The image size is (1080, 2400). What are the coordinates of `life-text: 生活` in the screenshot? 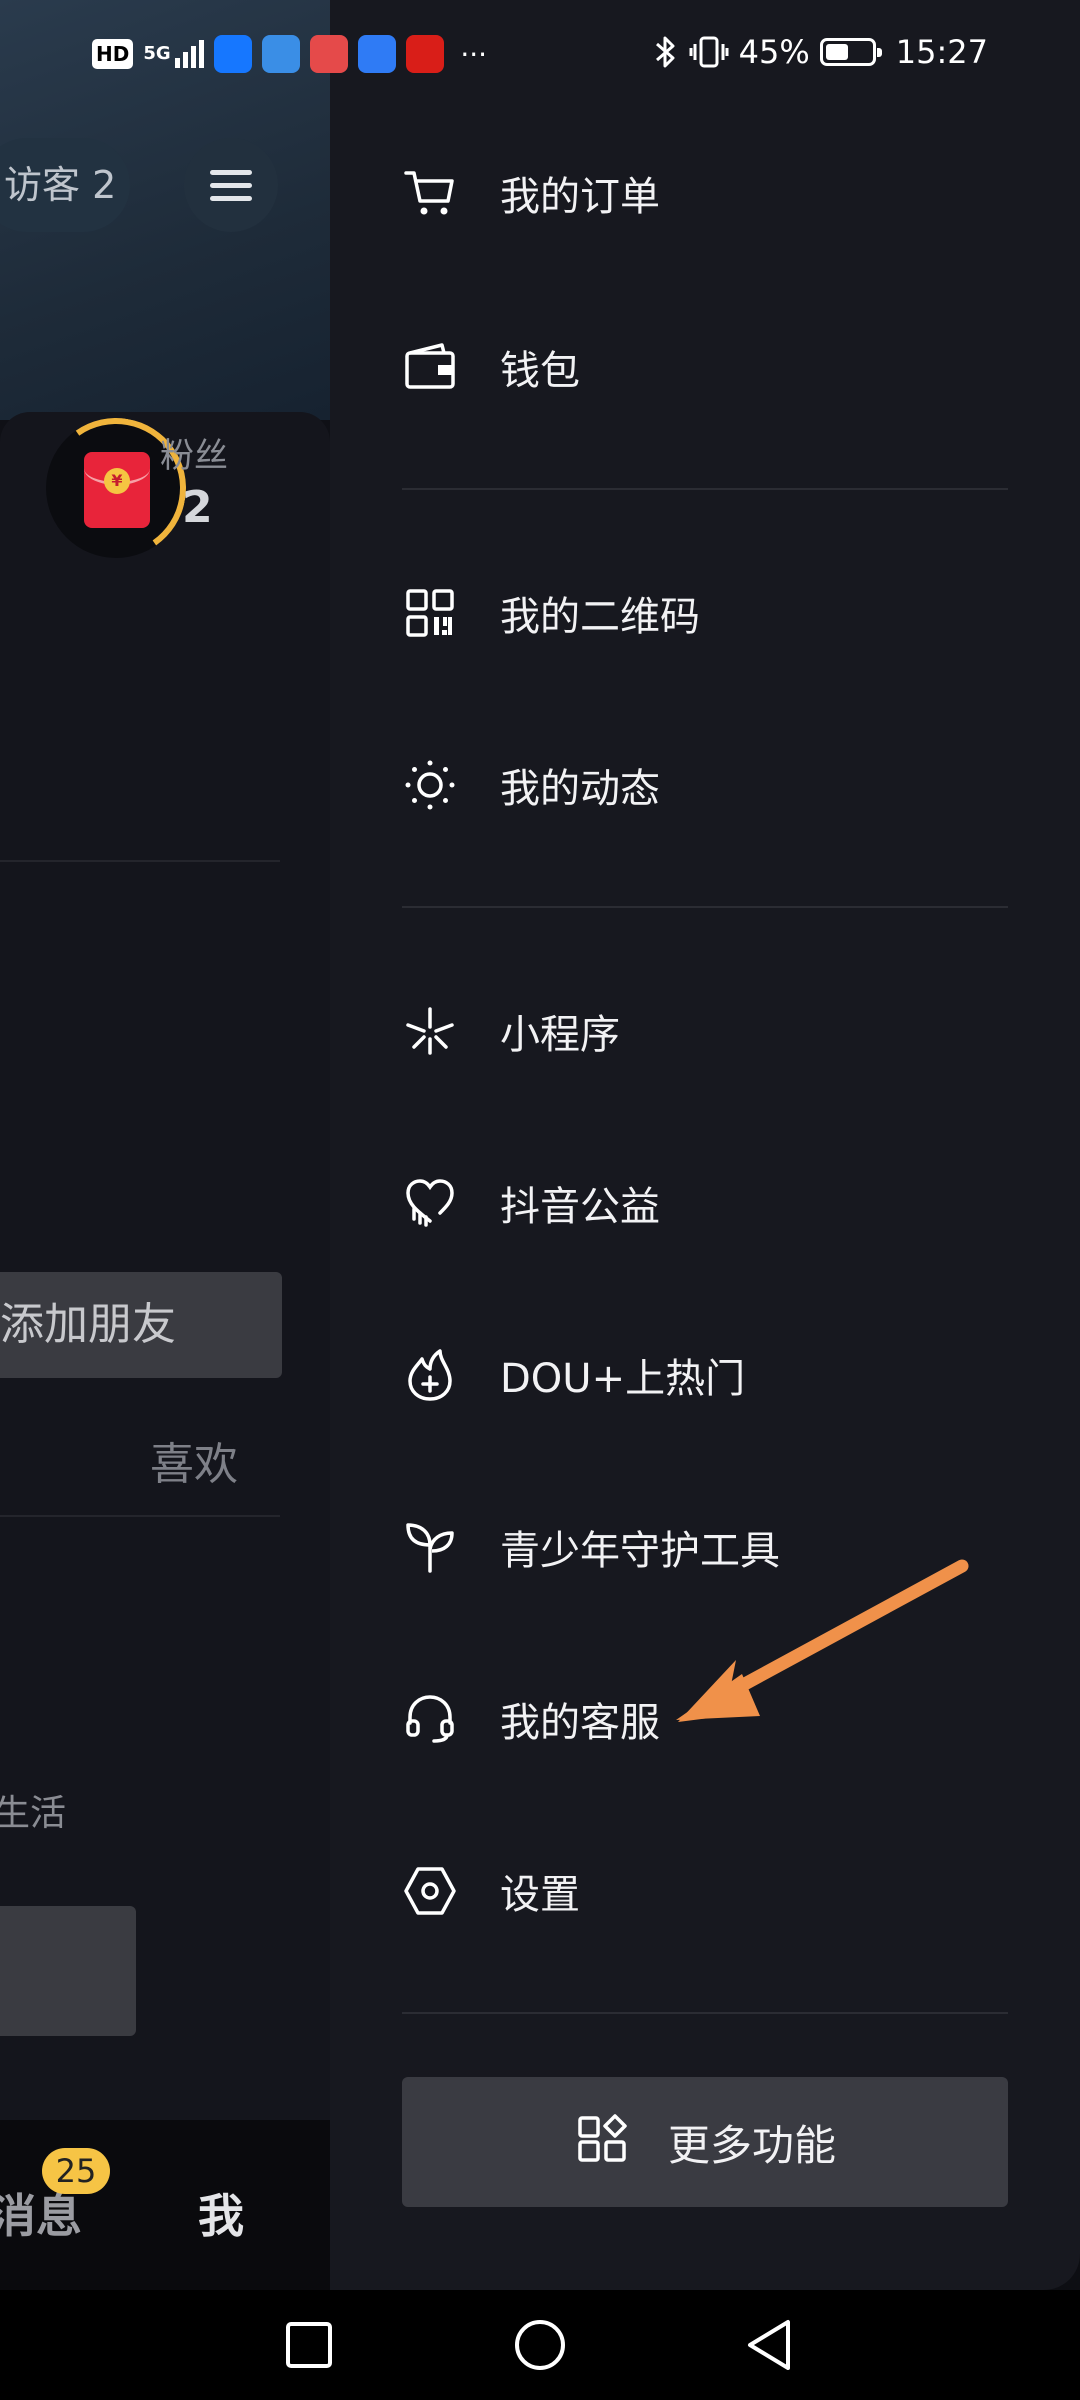 It's located at (33, 1813).